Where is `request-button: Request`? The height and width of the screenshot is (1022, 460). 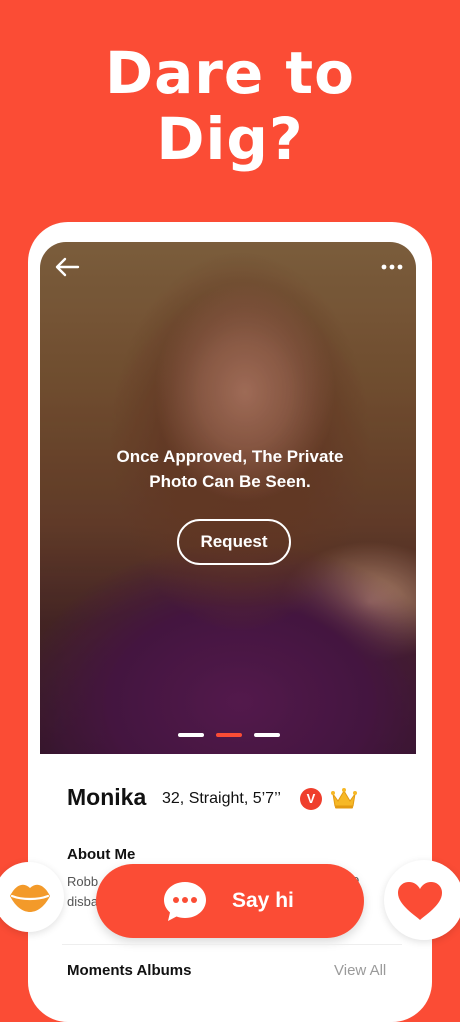 request-button: Request is located at coordinates (234, 542).